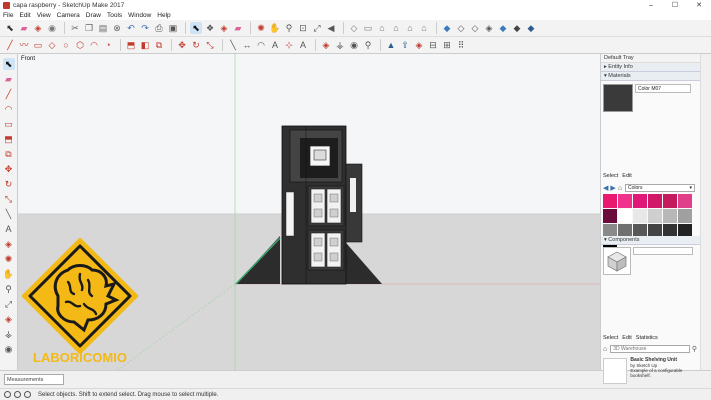 The height and width of the screenshot is (400, 711). Describe the element at coordinates (117, 28) in the screenshot. I see `delete-icon: ⊗` at that location.